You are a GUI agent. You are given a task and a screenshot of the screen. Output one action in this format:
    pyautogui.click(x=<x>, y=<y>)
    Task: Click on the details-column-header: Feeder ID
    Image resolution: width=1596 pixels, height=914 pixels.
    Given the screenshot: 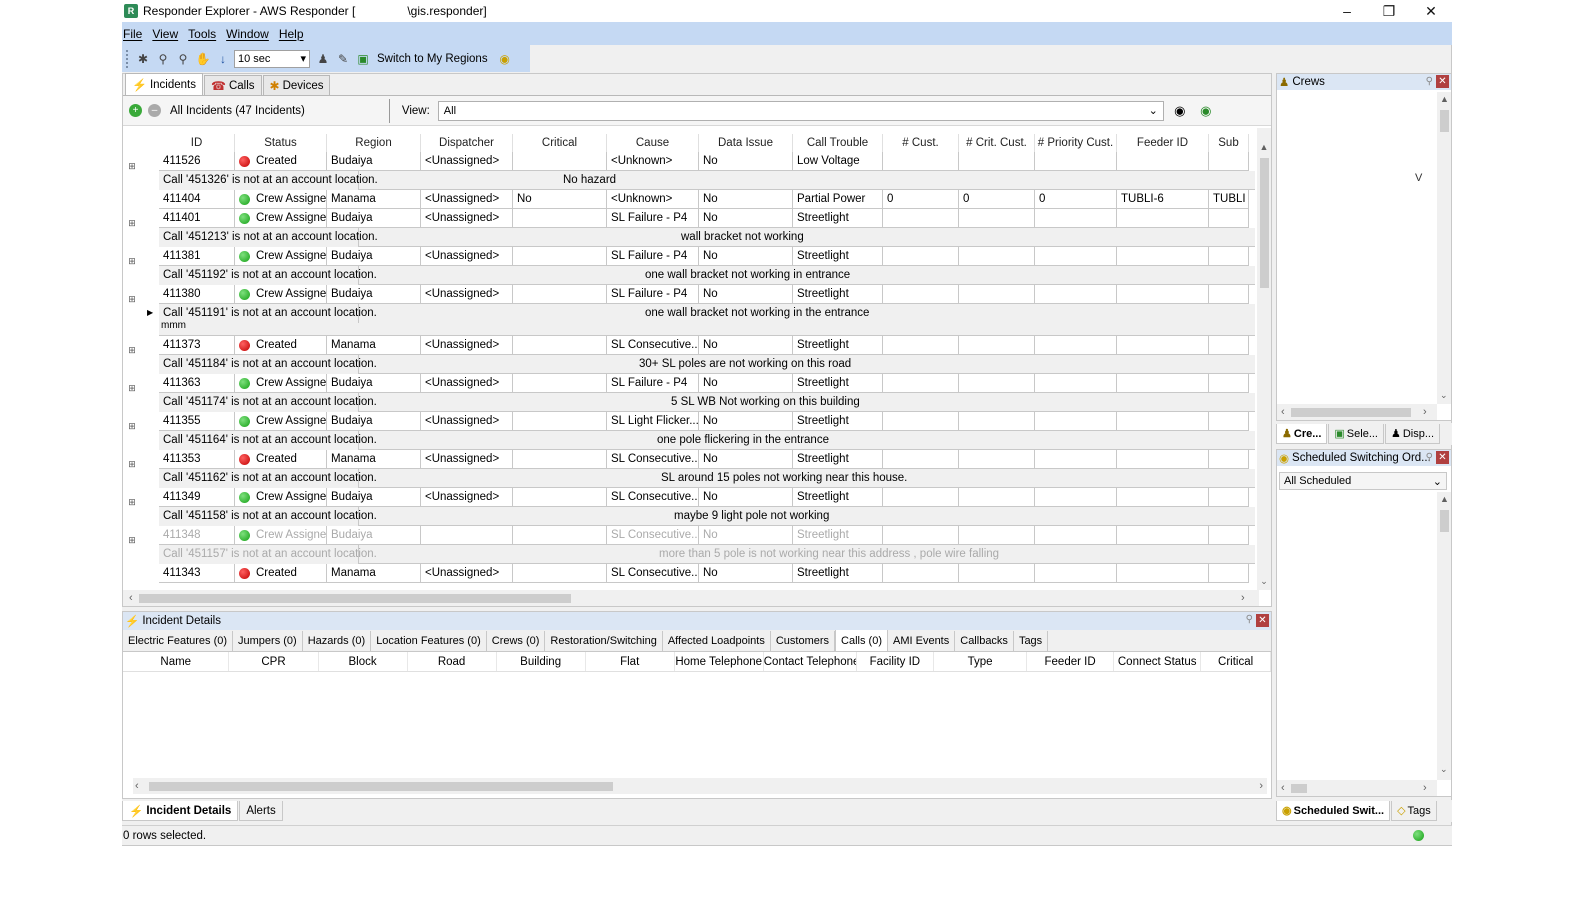 What is the action you would take?
    pyautogui.click(x=1071, y=661)
    